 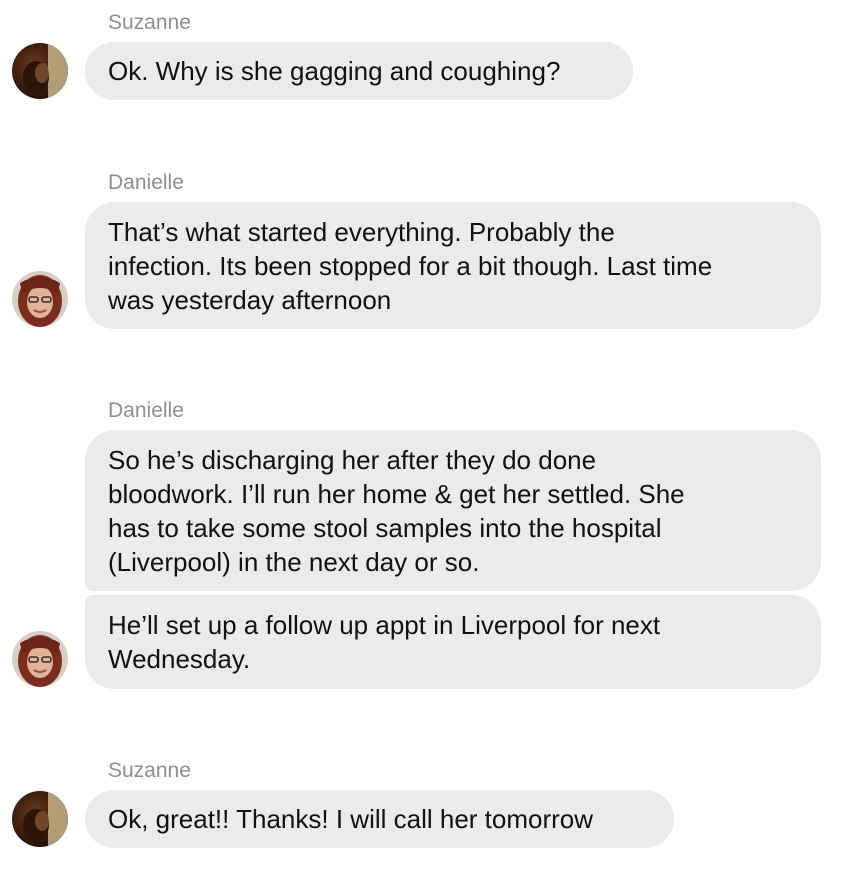 What do you see at coordinates (359, 71) in the screenshot?
I see `message-bubble: Ok. Why is she gagging and coughing?` at bounding box center [359, 71].